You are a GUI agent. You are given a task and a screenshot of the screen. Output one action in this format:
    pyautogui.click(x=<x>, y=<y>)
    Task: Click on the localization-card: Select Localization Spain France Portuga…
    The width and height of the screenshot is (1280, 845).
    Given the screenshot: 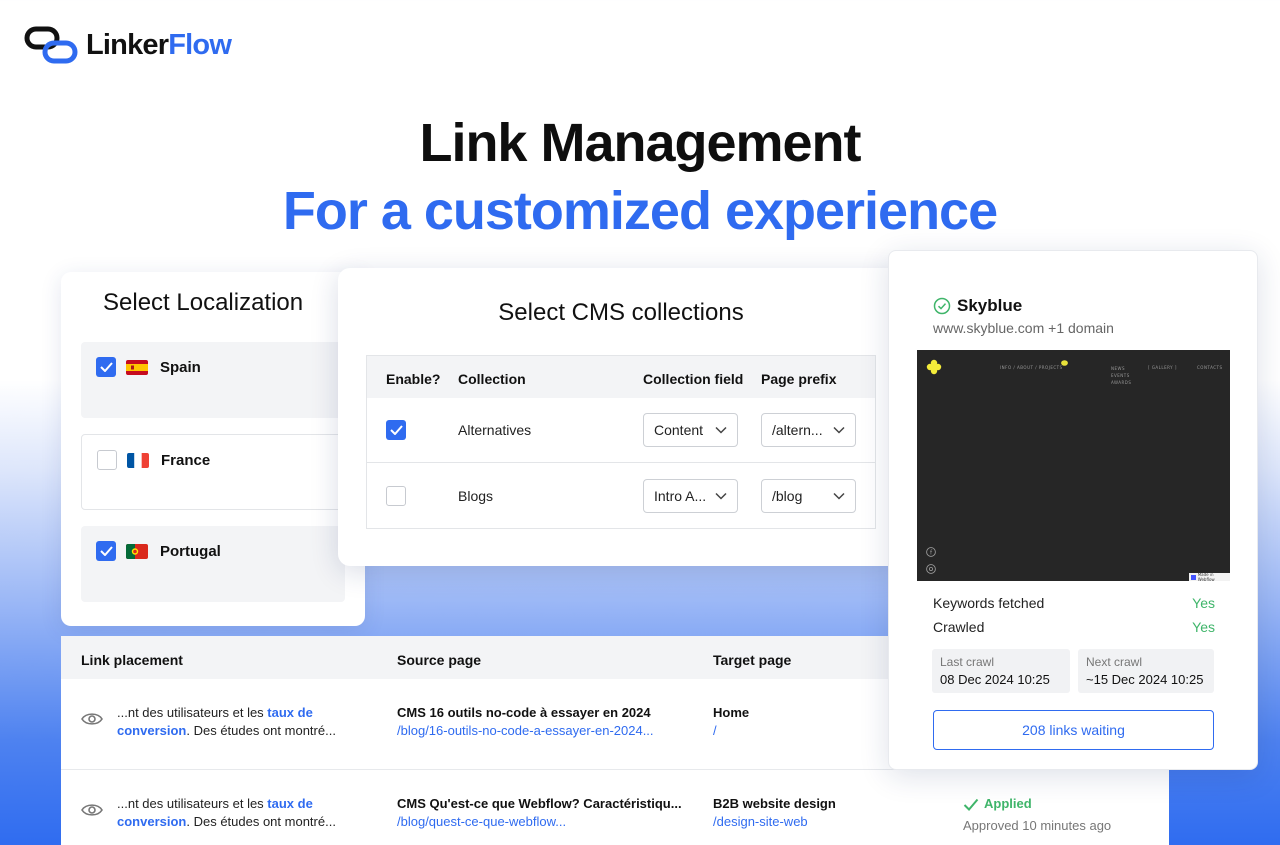 What is the action you would take?
    pyautogui.click(x=213, y=449)
    